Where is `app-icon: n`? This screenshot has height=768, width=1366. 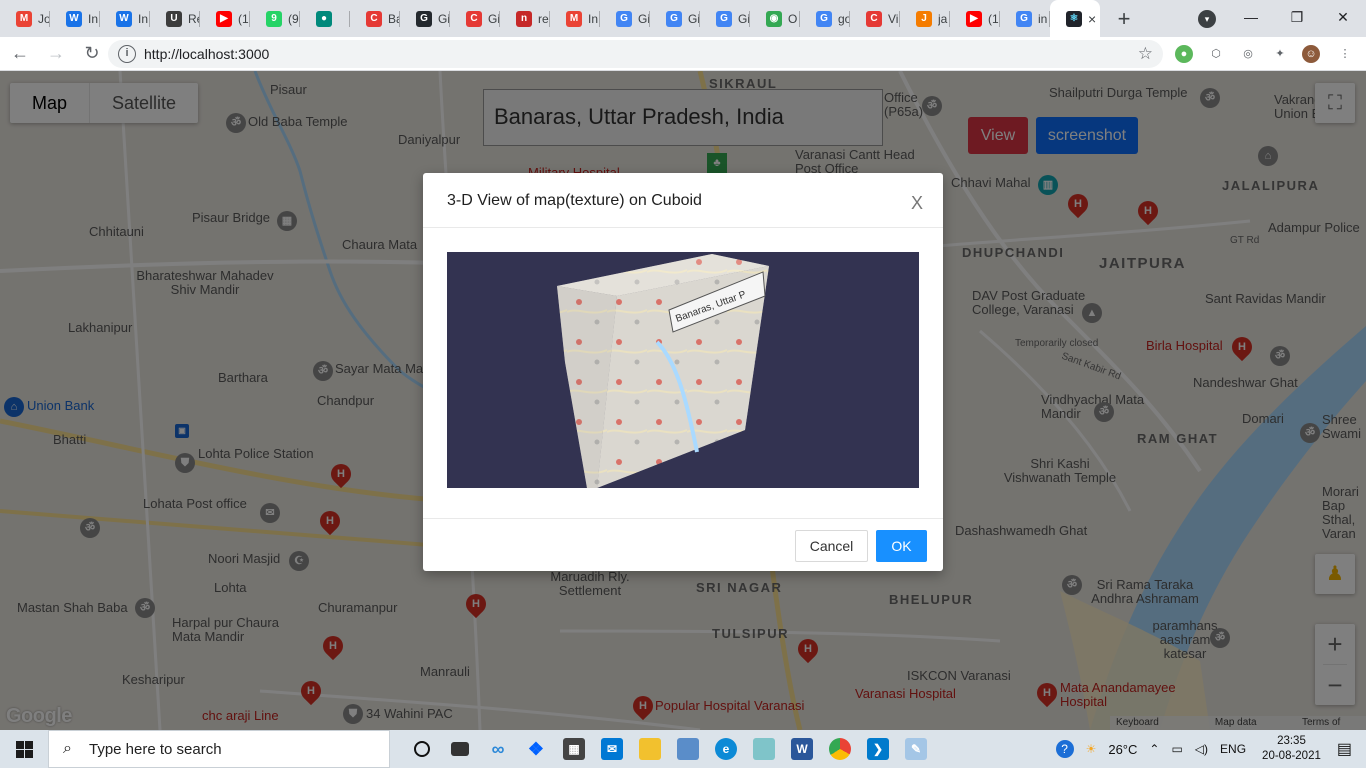 app-icon: n is located at coordinates (524, 18).